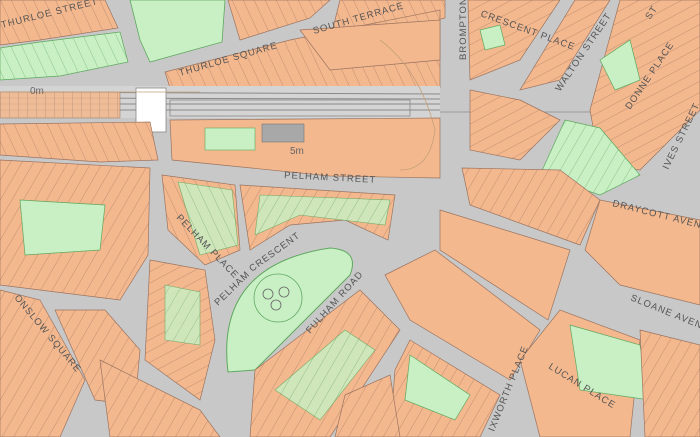 This screenshot has width=700, height=437. What do you see at coordinates (463, 30) in the screenshot?
I see `label-brompton-road: BROMPTON R` at bounding box center [463, 30].